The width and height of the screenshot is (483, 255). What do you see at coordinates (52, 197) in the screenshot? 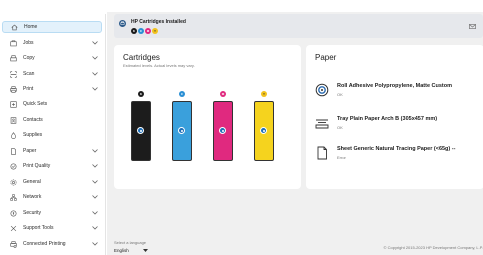
I see `sidebar-item-network: Network` at bounding box center [52, 197].